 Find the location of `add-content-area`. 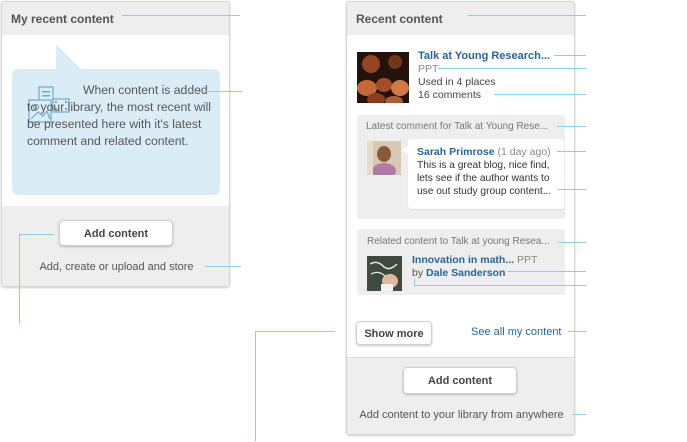

add-content-area is located at coordinates (115, 246).